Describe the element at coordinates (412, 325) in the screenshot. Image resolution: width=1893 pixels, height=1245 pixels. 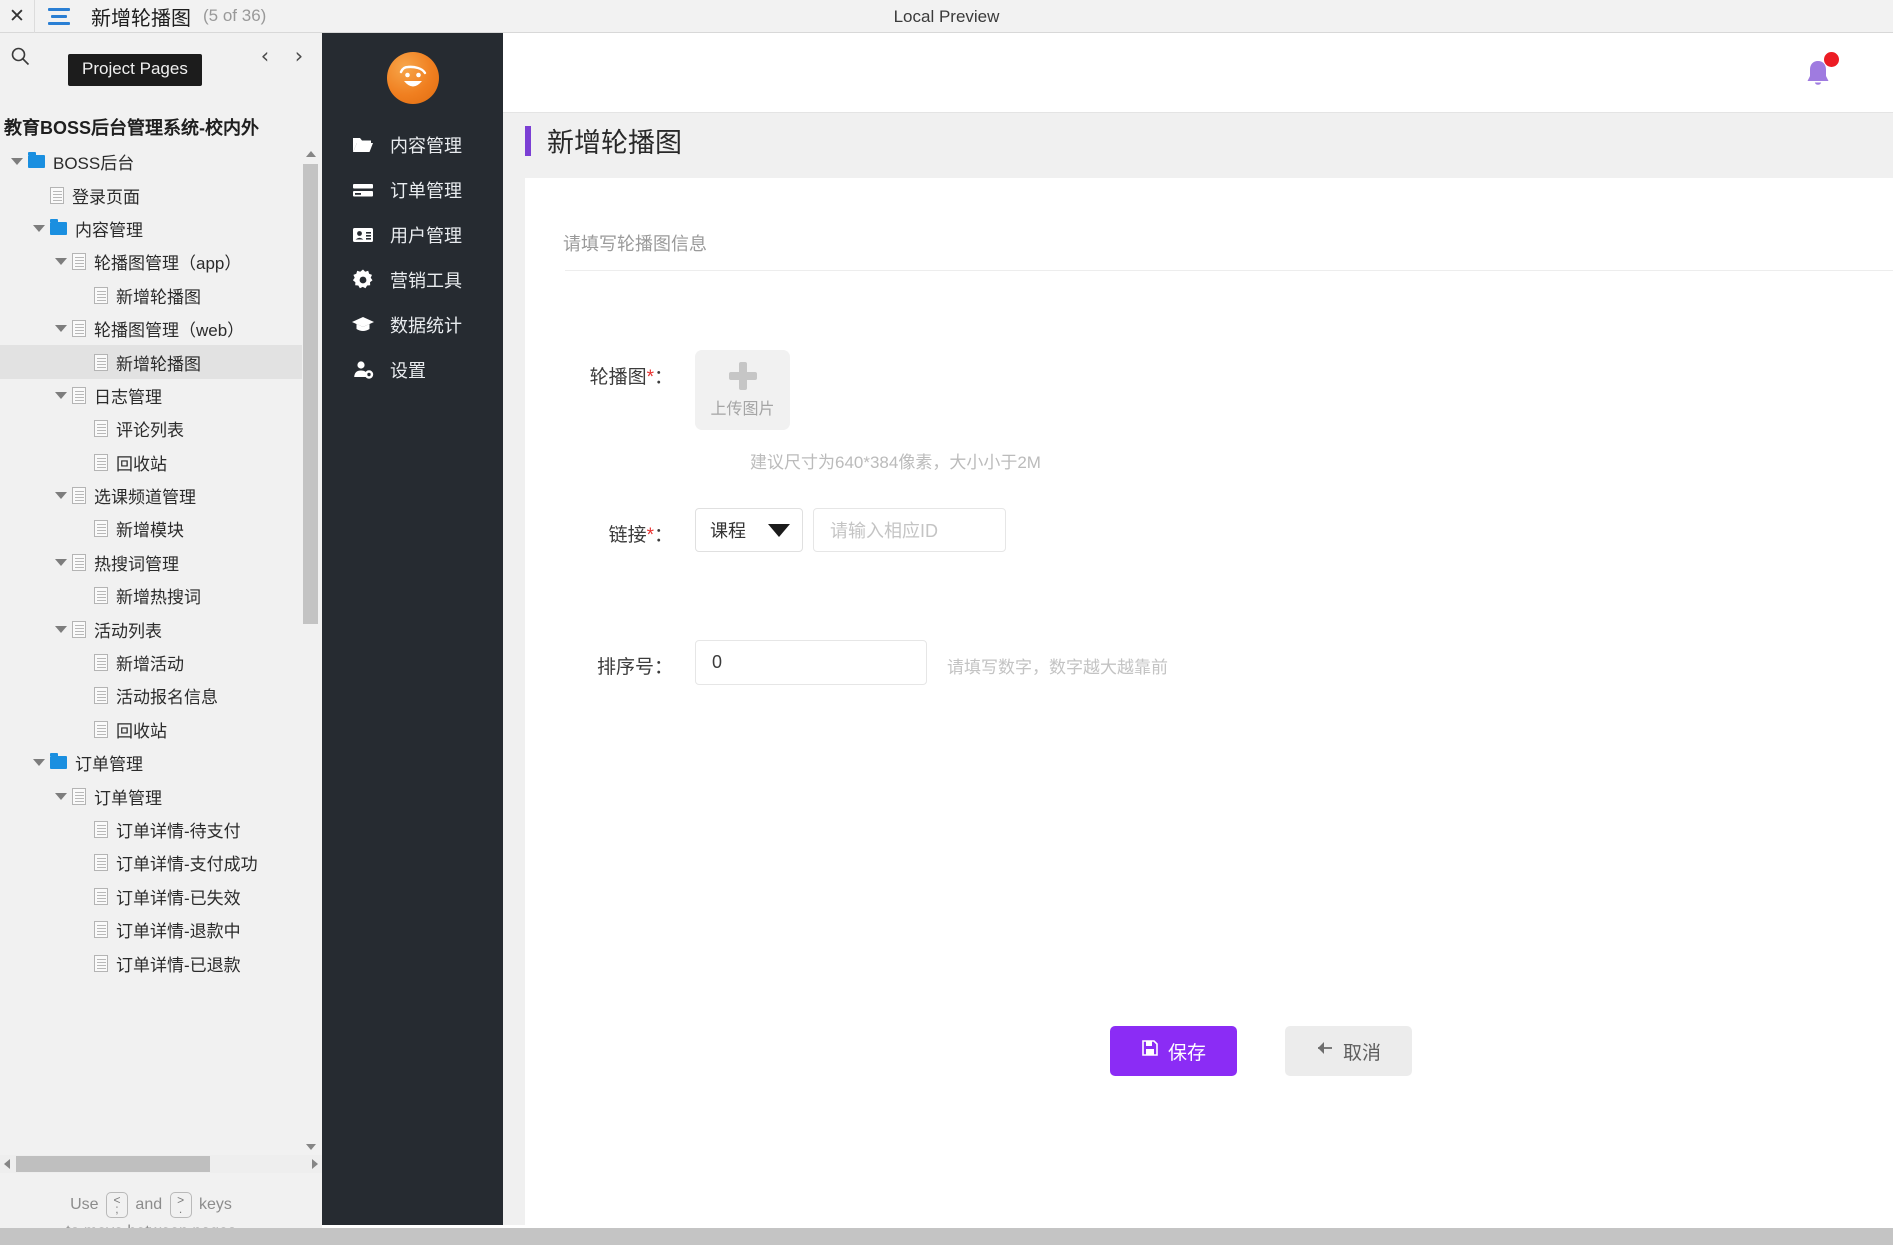
I see `sidebar-item-5: 数据统计` at that location.